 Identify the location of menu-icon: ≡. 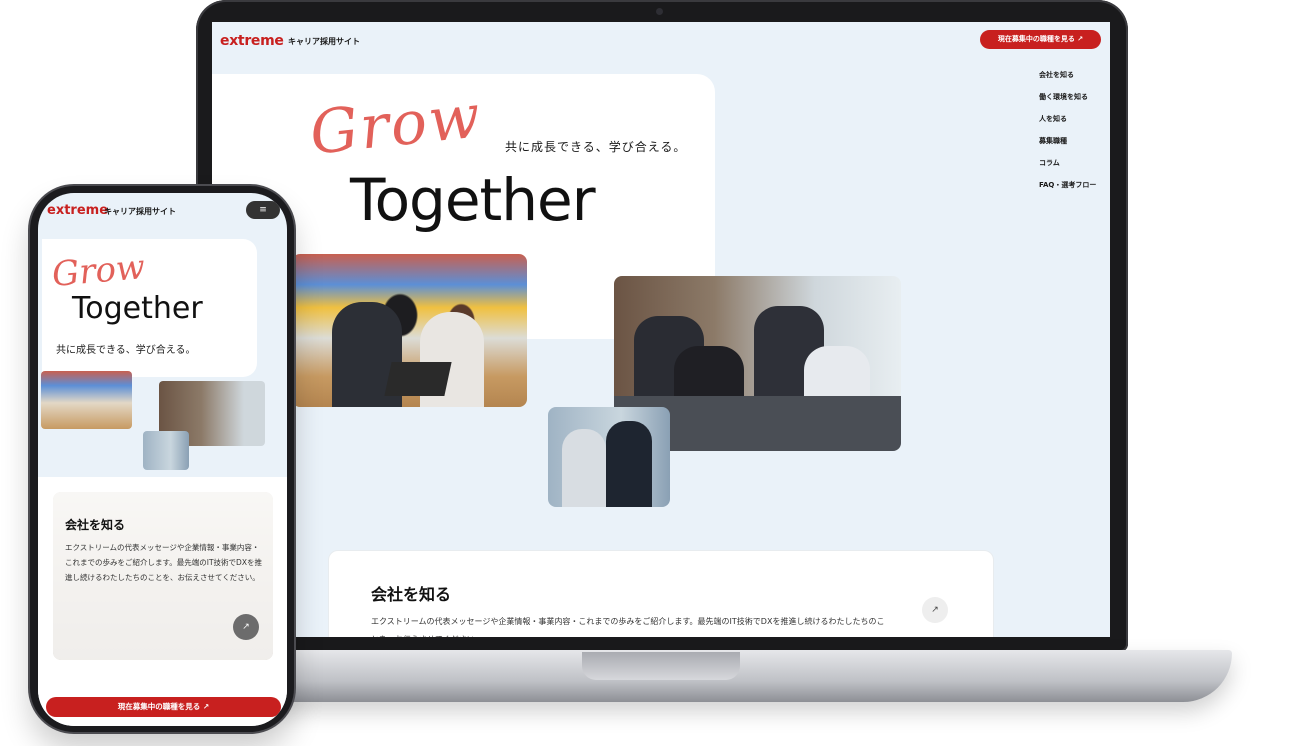
(263, 210).